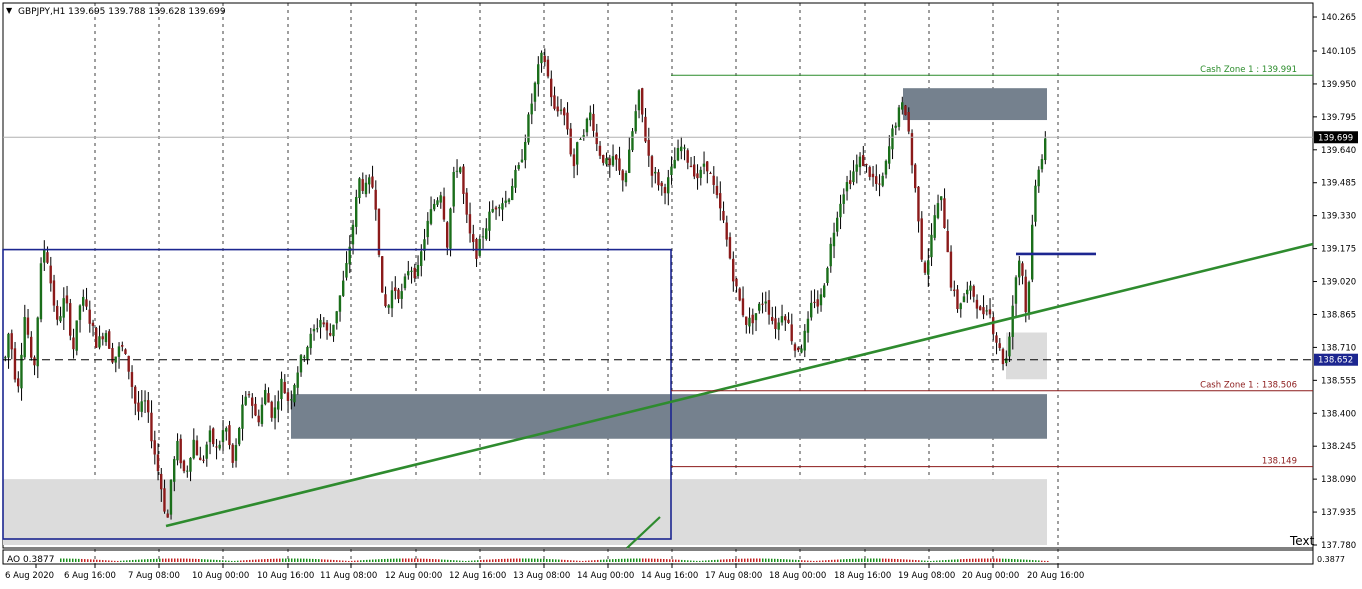 The width and height of the screenshot is (1362, 589). Describe the element at coordinates (1026, 356) in the screenshot. I see `small-zone` at that location.